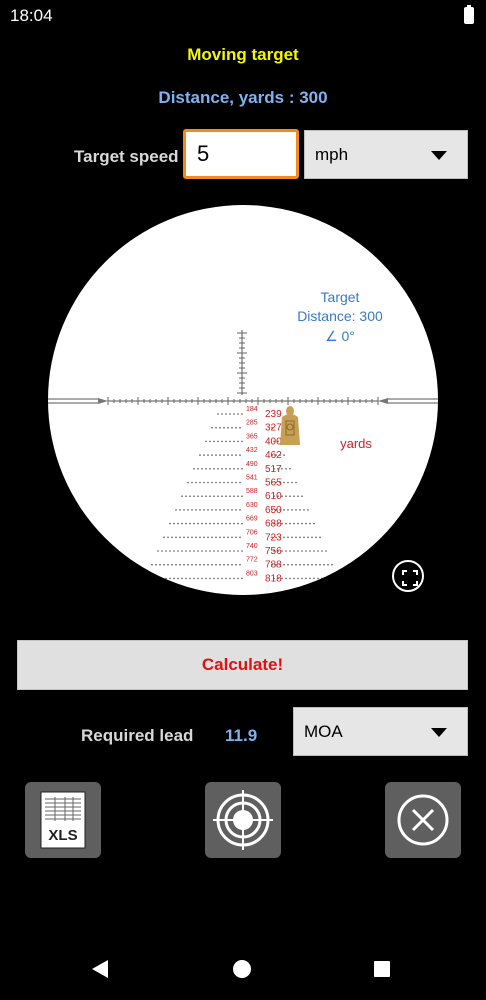 The width and height of the screenshot is (486, 1000). What do you see at coordinates (273, 565) in the screenshot?
I see `range-label: 788` at bounding box center [273, 565].